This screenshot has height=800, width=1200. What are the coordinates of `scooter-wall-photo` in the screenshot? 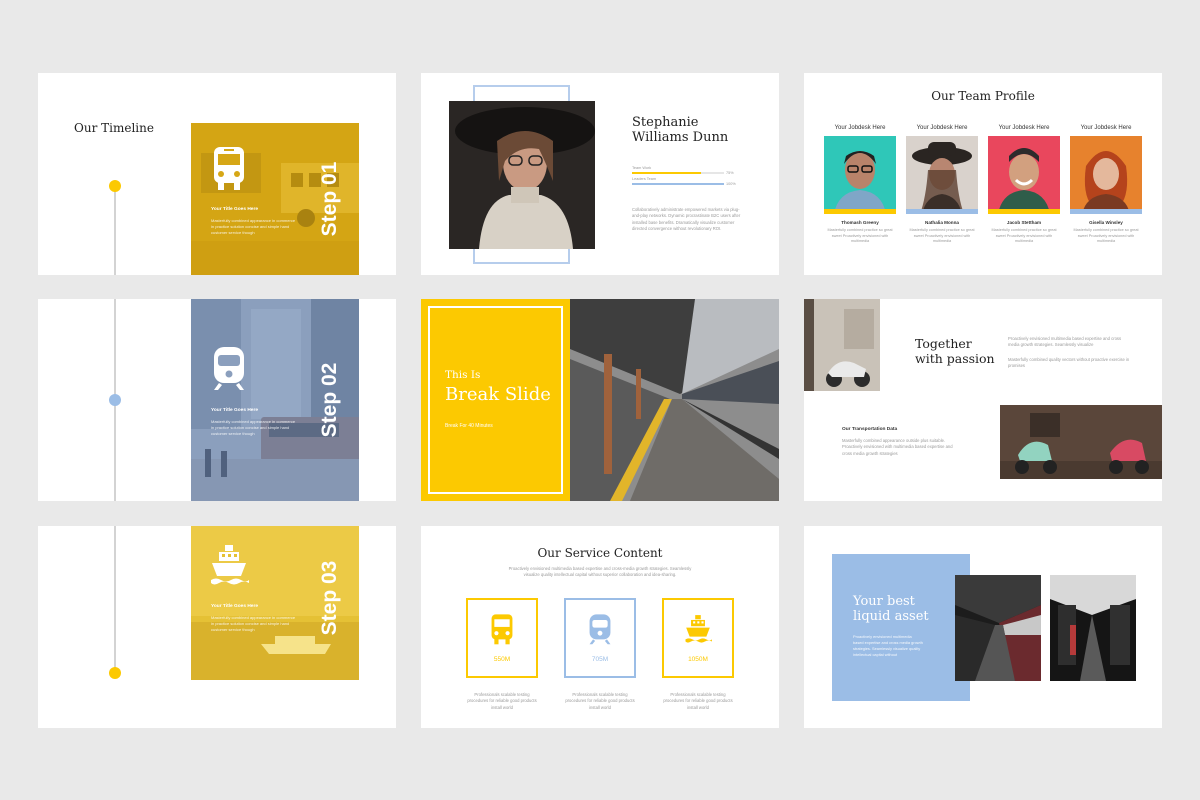 It's located at (842, 345).